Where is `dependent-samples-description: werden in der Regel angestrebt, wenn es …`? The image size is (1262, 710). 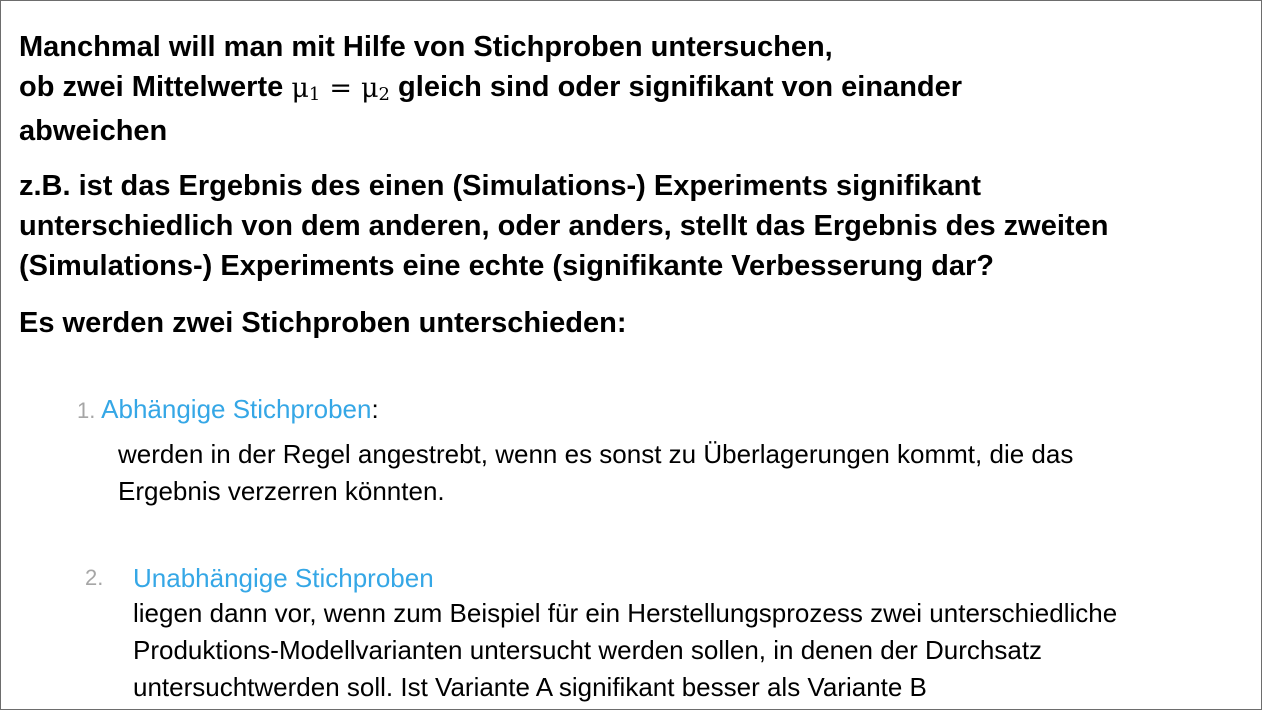 dependent-samples-description: werden in der Regel angestrebt, wenn es … is located at coordinates (595, 473).